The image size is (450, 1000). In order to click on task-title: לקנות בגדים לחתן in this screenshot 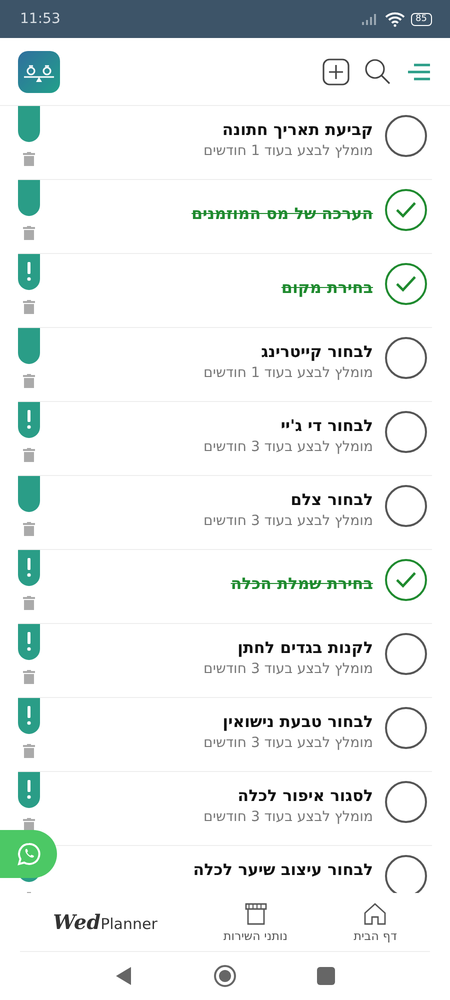, I will do `click(305, 647)`.